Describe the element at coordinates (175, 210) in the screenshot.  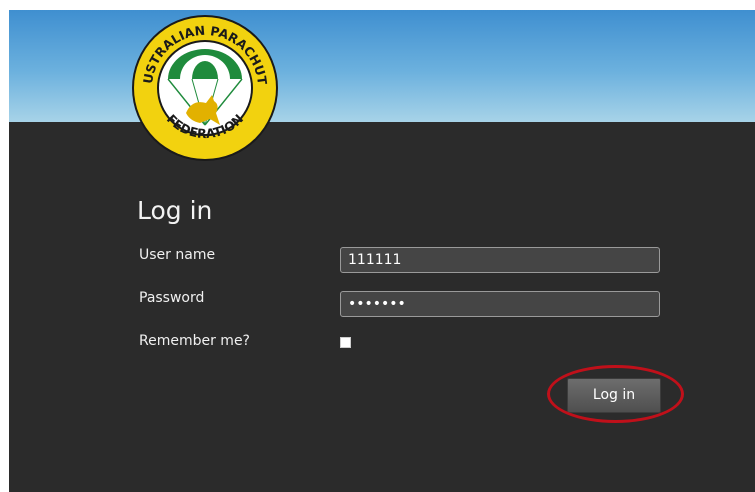
I see `page-title: Log in` at that location.